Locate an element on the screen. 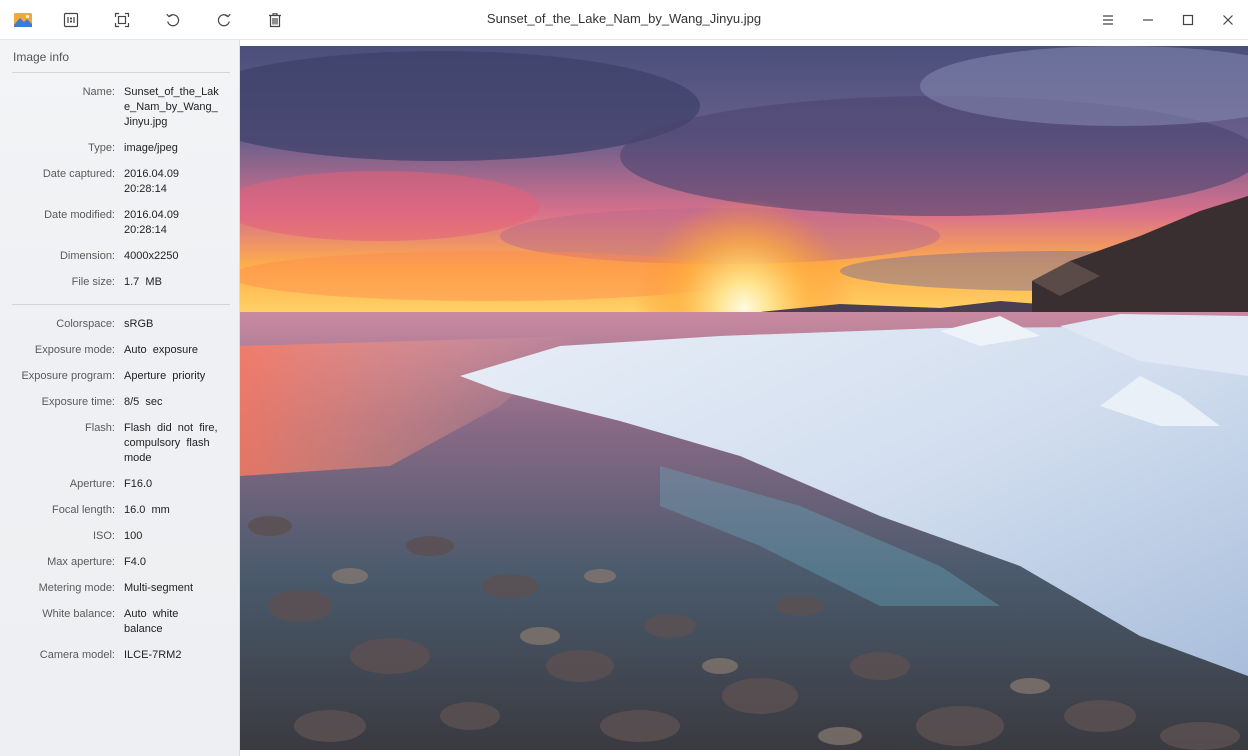 The image size is (1248, 756). viewer-padding-bottom is located at coordinates (744, 753).